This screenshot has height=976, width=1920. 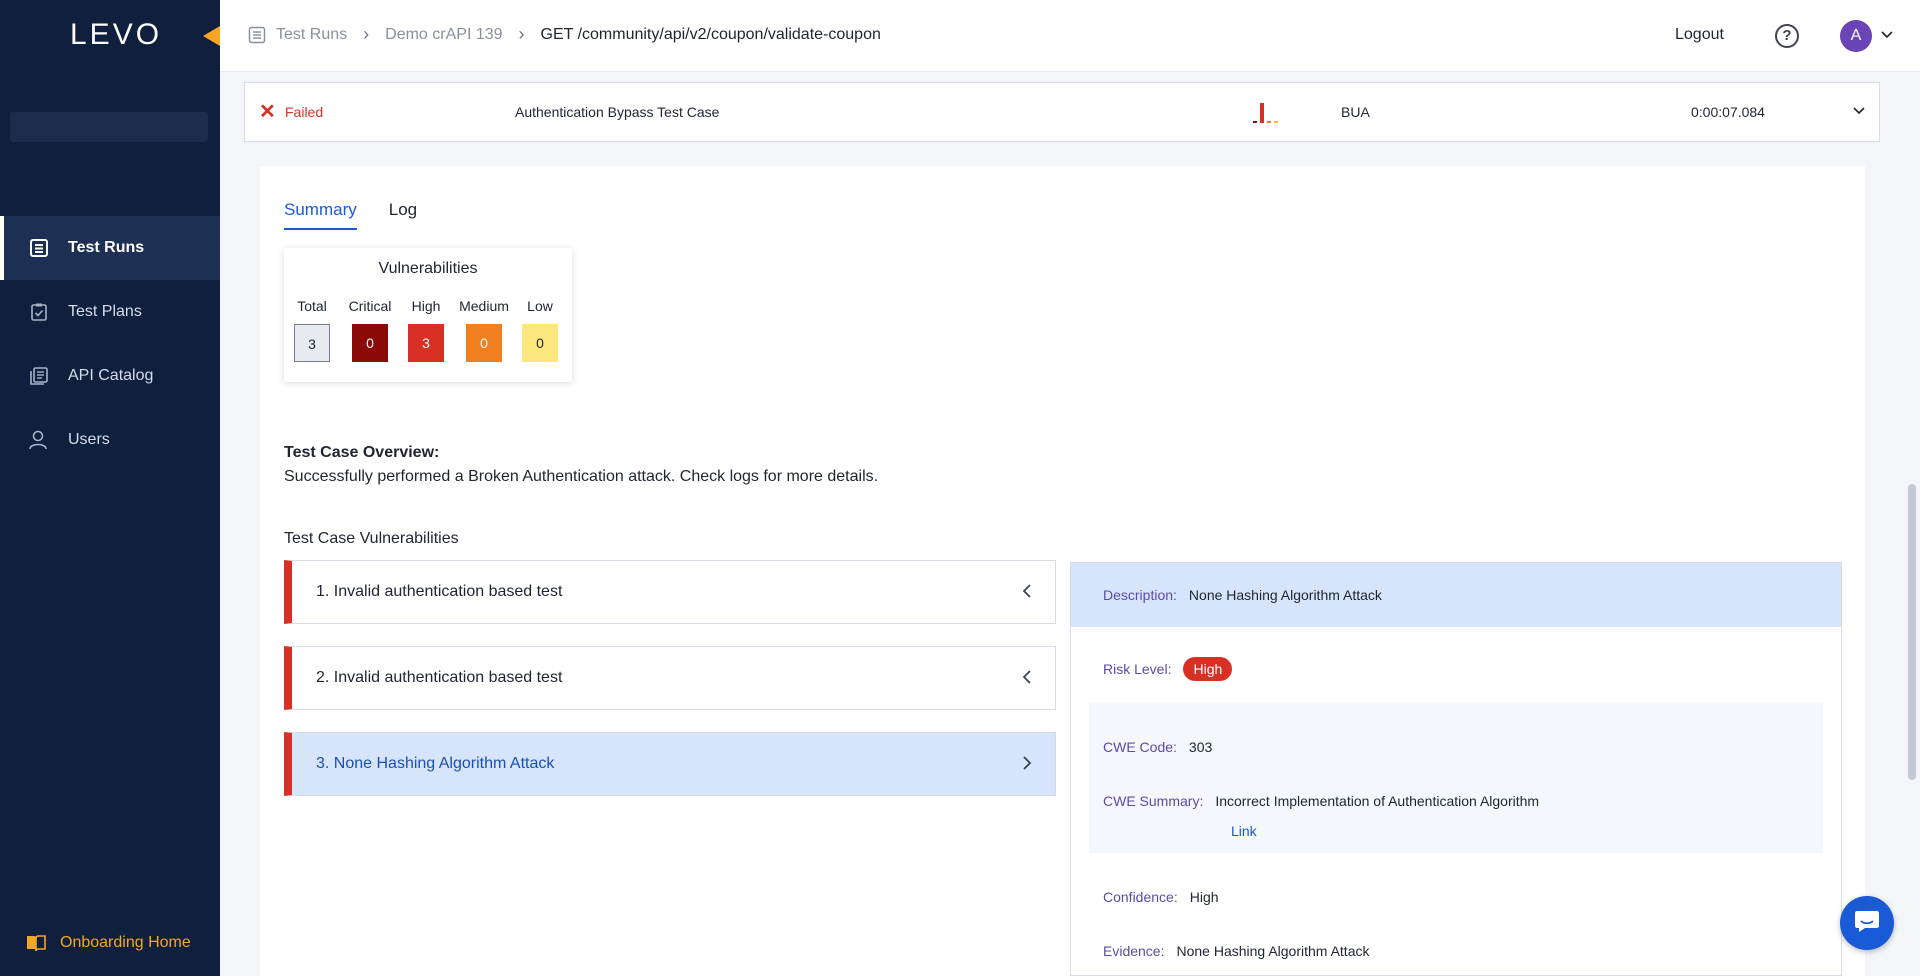 What do you see at coordinates (443, 35) in the screenshot?
I see `breadcrumb-test-plan: Demo crAPI 139` at bounding box center [443, 35].